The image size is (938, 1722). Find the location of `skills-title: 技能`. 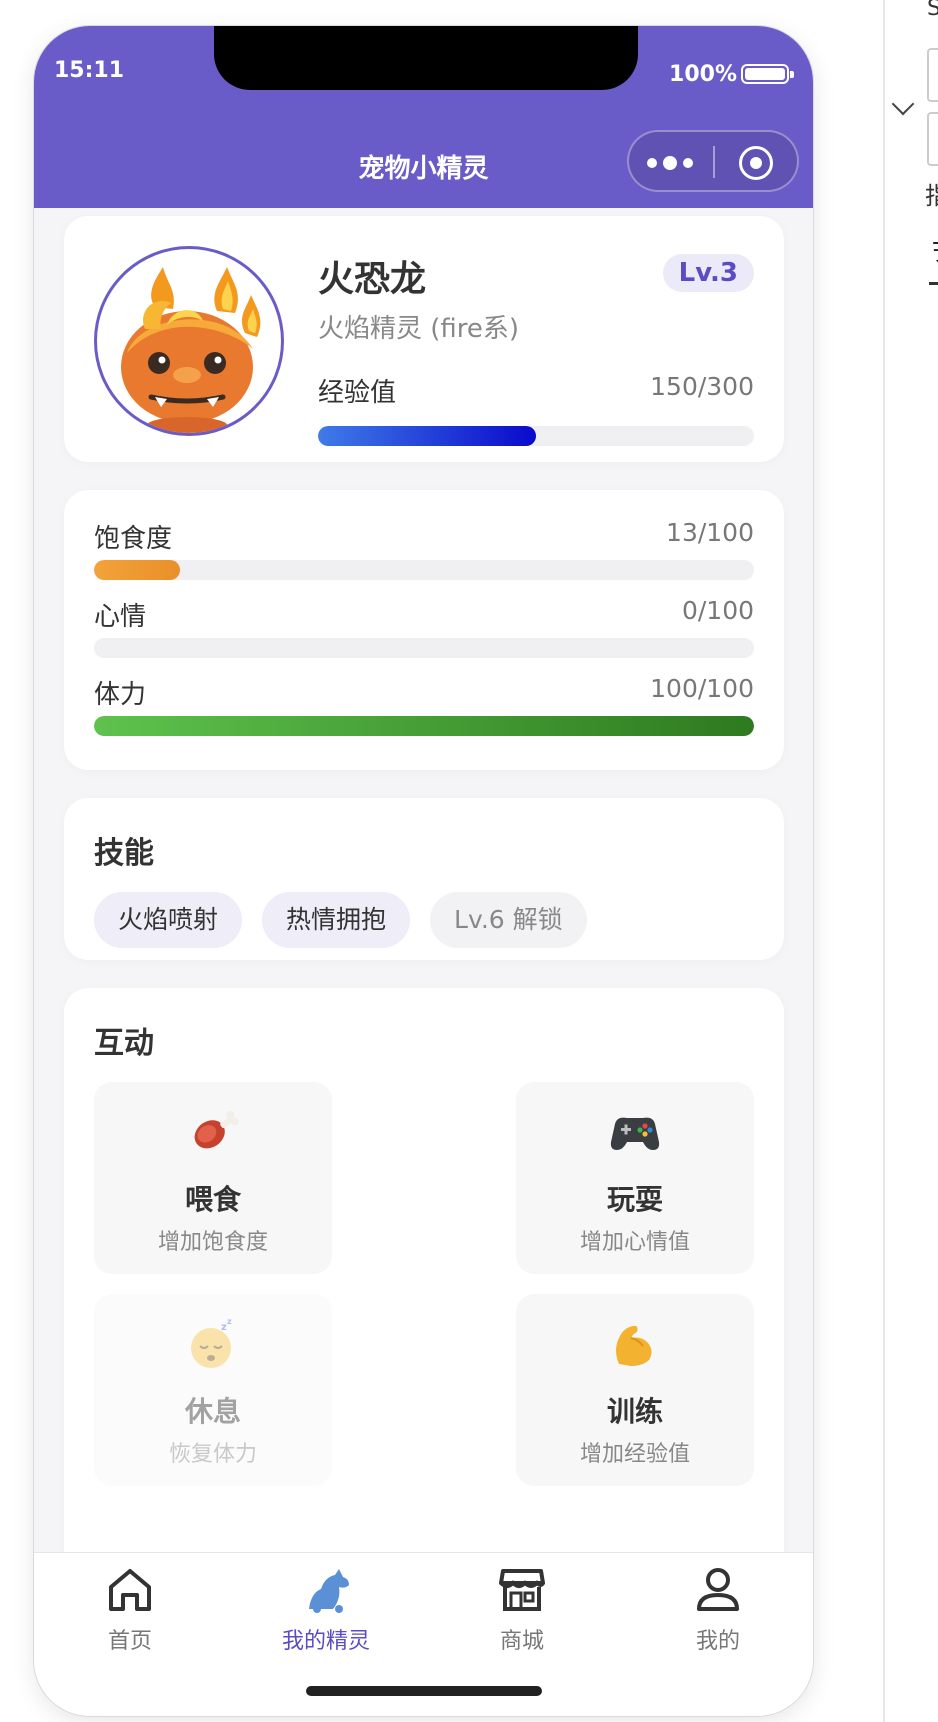

skills-title: 技能 is located at coordinates (124, 853).